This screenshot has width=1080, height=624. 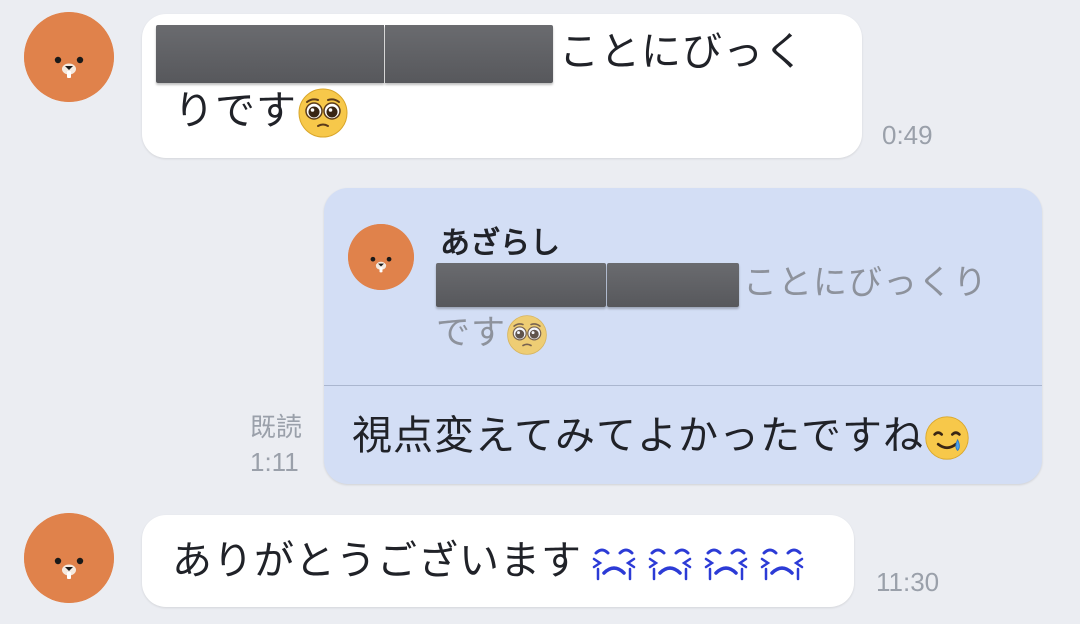 What do you see at coordinates (500, 243) in the screenshot?
I see `reply-sender-name: あざらし` at bounding box center [500, 243].